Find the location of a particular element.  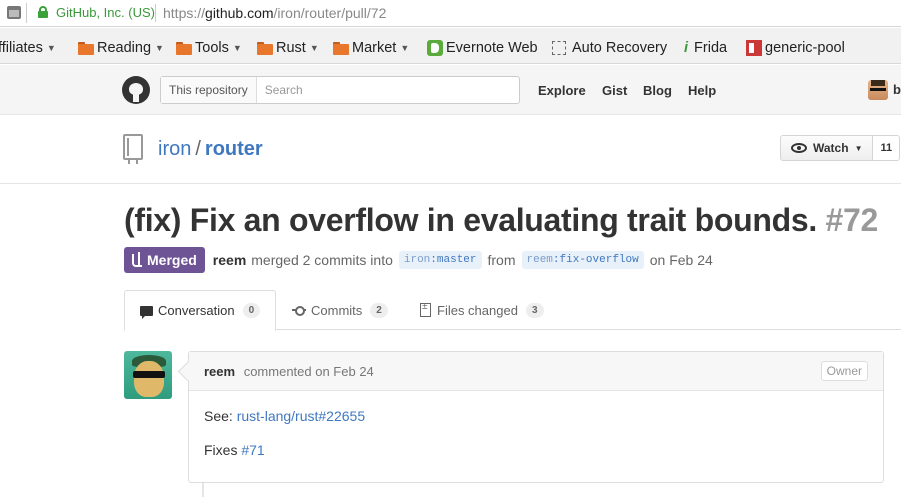

base-branch: iron:master is located at coordinates (440, 260).